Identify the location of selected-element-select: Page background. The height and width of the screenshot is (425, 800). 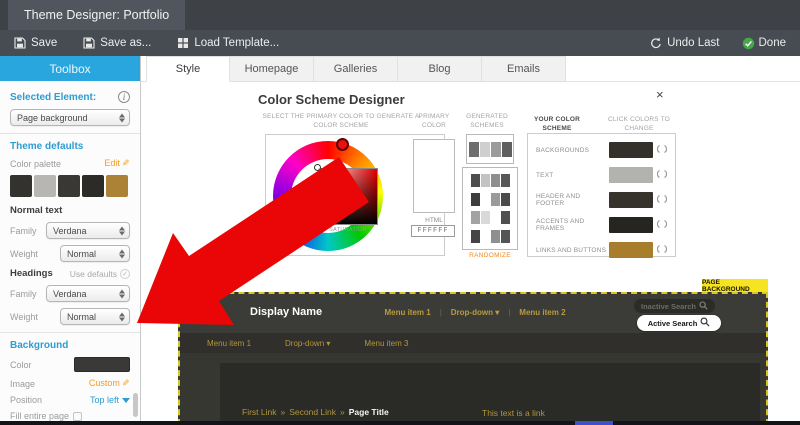
(70, 117).